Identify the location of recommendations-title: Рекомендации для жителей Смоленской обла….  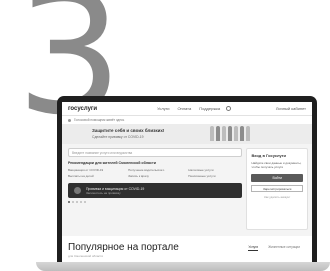
(112, 163).